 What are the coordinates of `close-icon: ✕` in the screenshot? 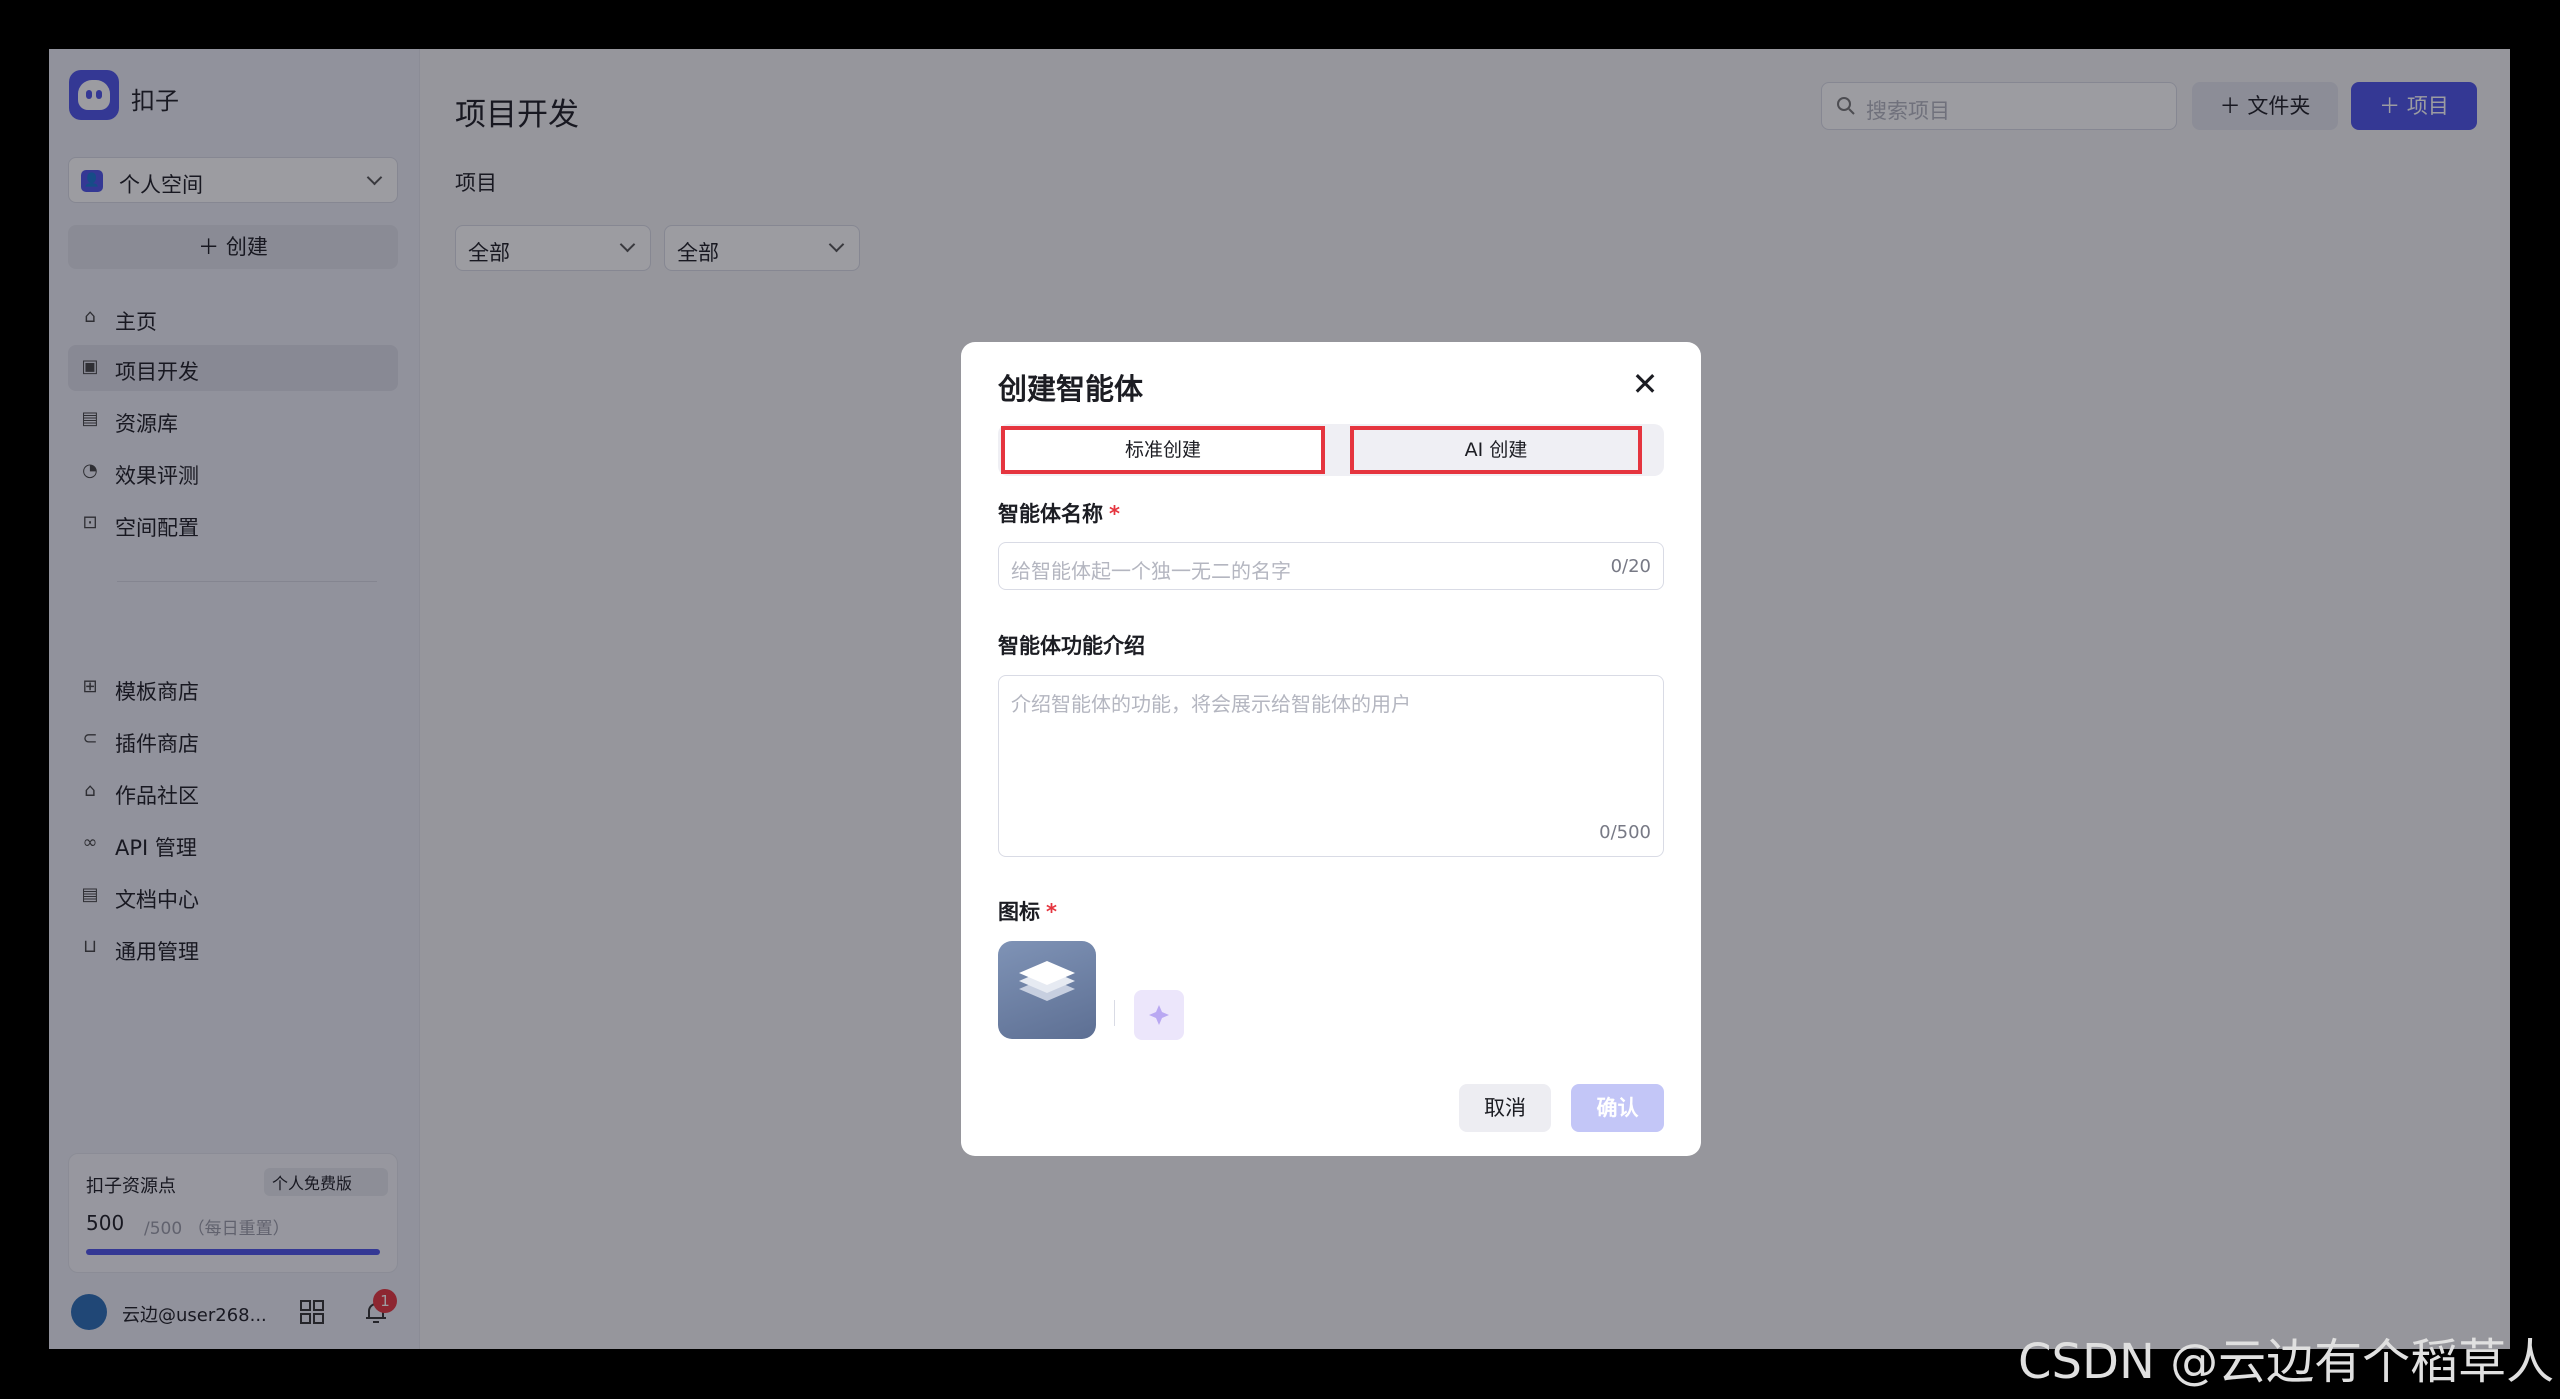 It's located at (1645, 384).